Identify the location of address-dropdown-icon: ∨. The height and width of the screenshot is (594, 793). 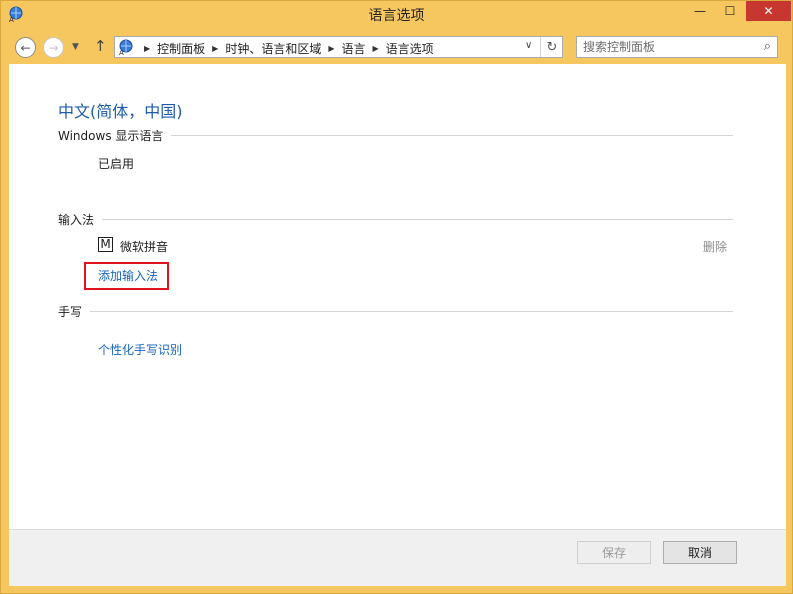
(528, 45).